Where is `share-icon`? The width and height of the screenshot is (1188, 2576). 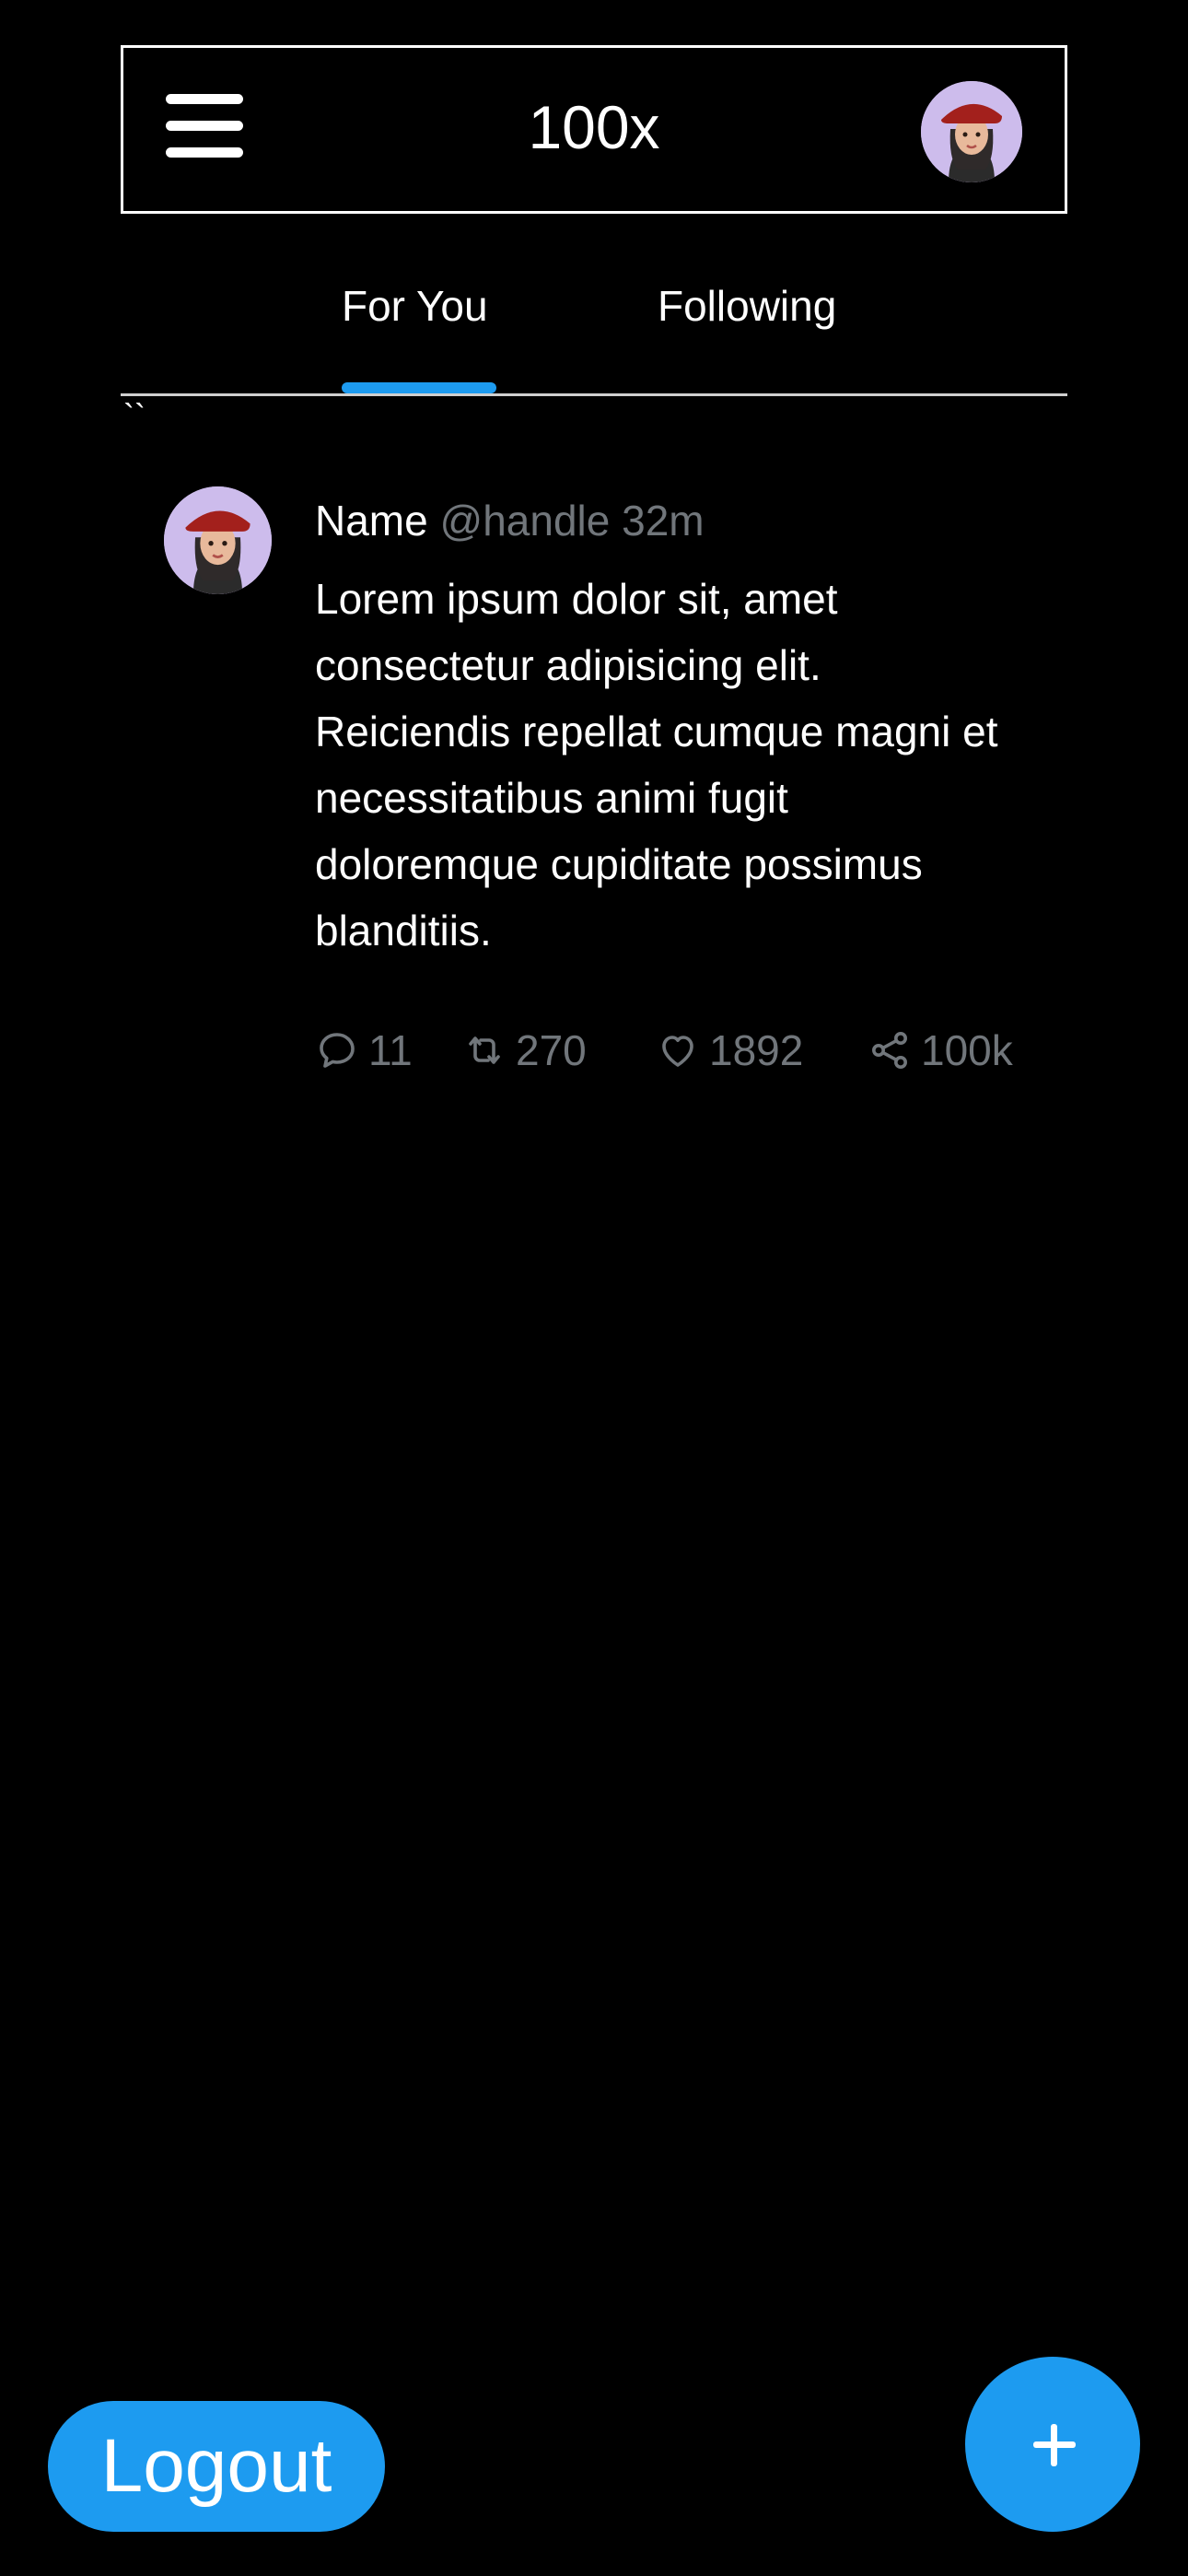 share-icon is located at coordinates (889, 1050).